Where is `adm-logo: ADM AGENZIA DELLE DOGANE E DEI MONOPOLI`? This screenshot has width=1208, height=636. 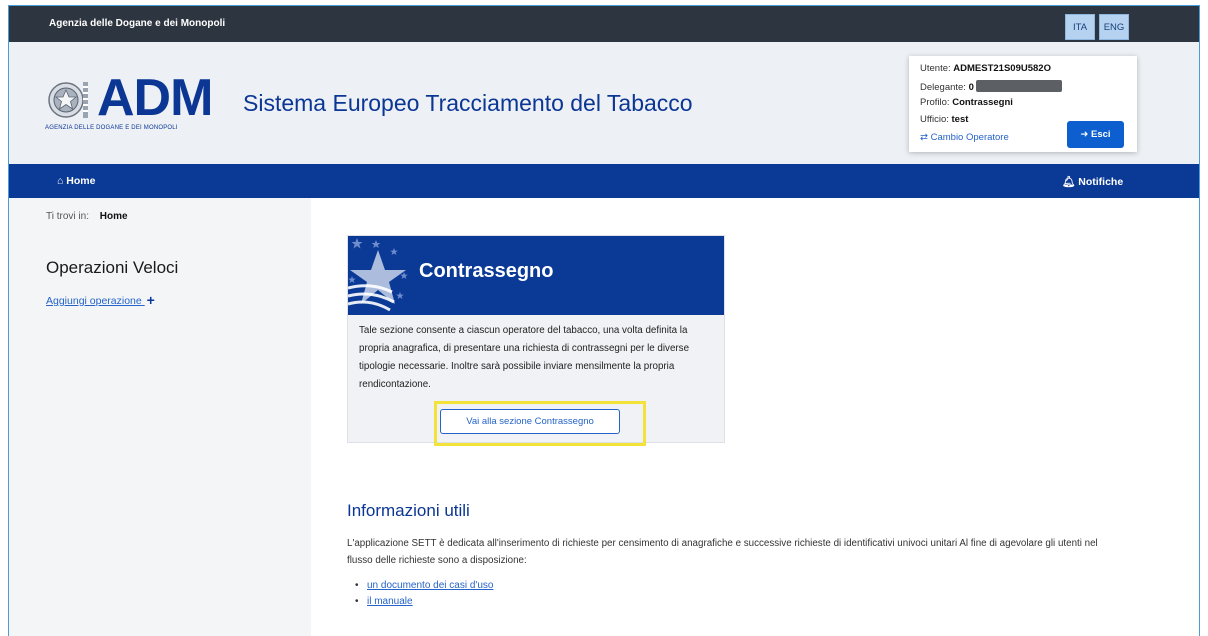
adm-logo: ADM AGENZIA DELLE DOGANE E DEI MONOPOLI is located at coordinates (140, 102).